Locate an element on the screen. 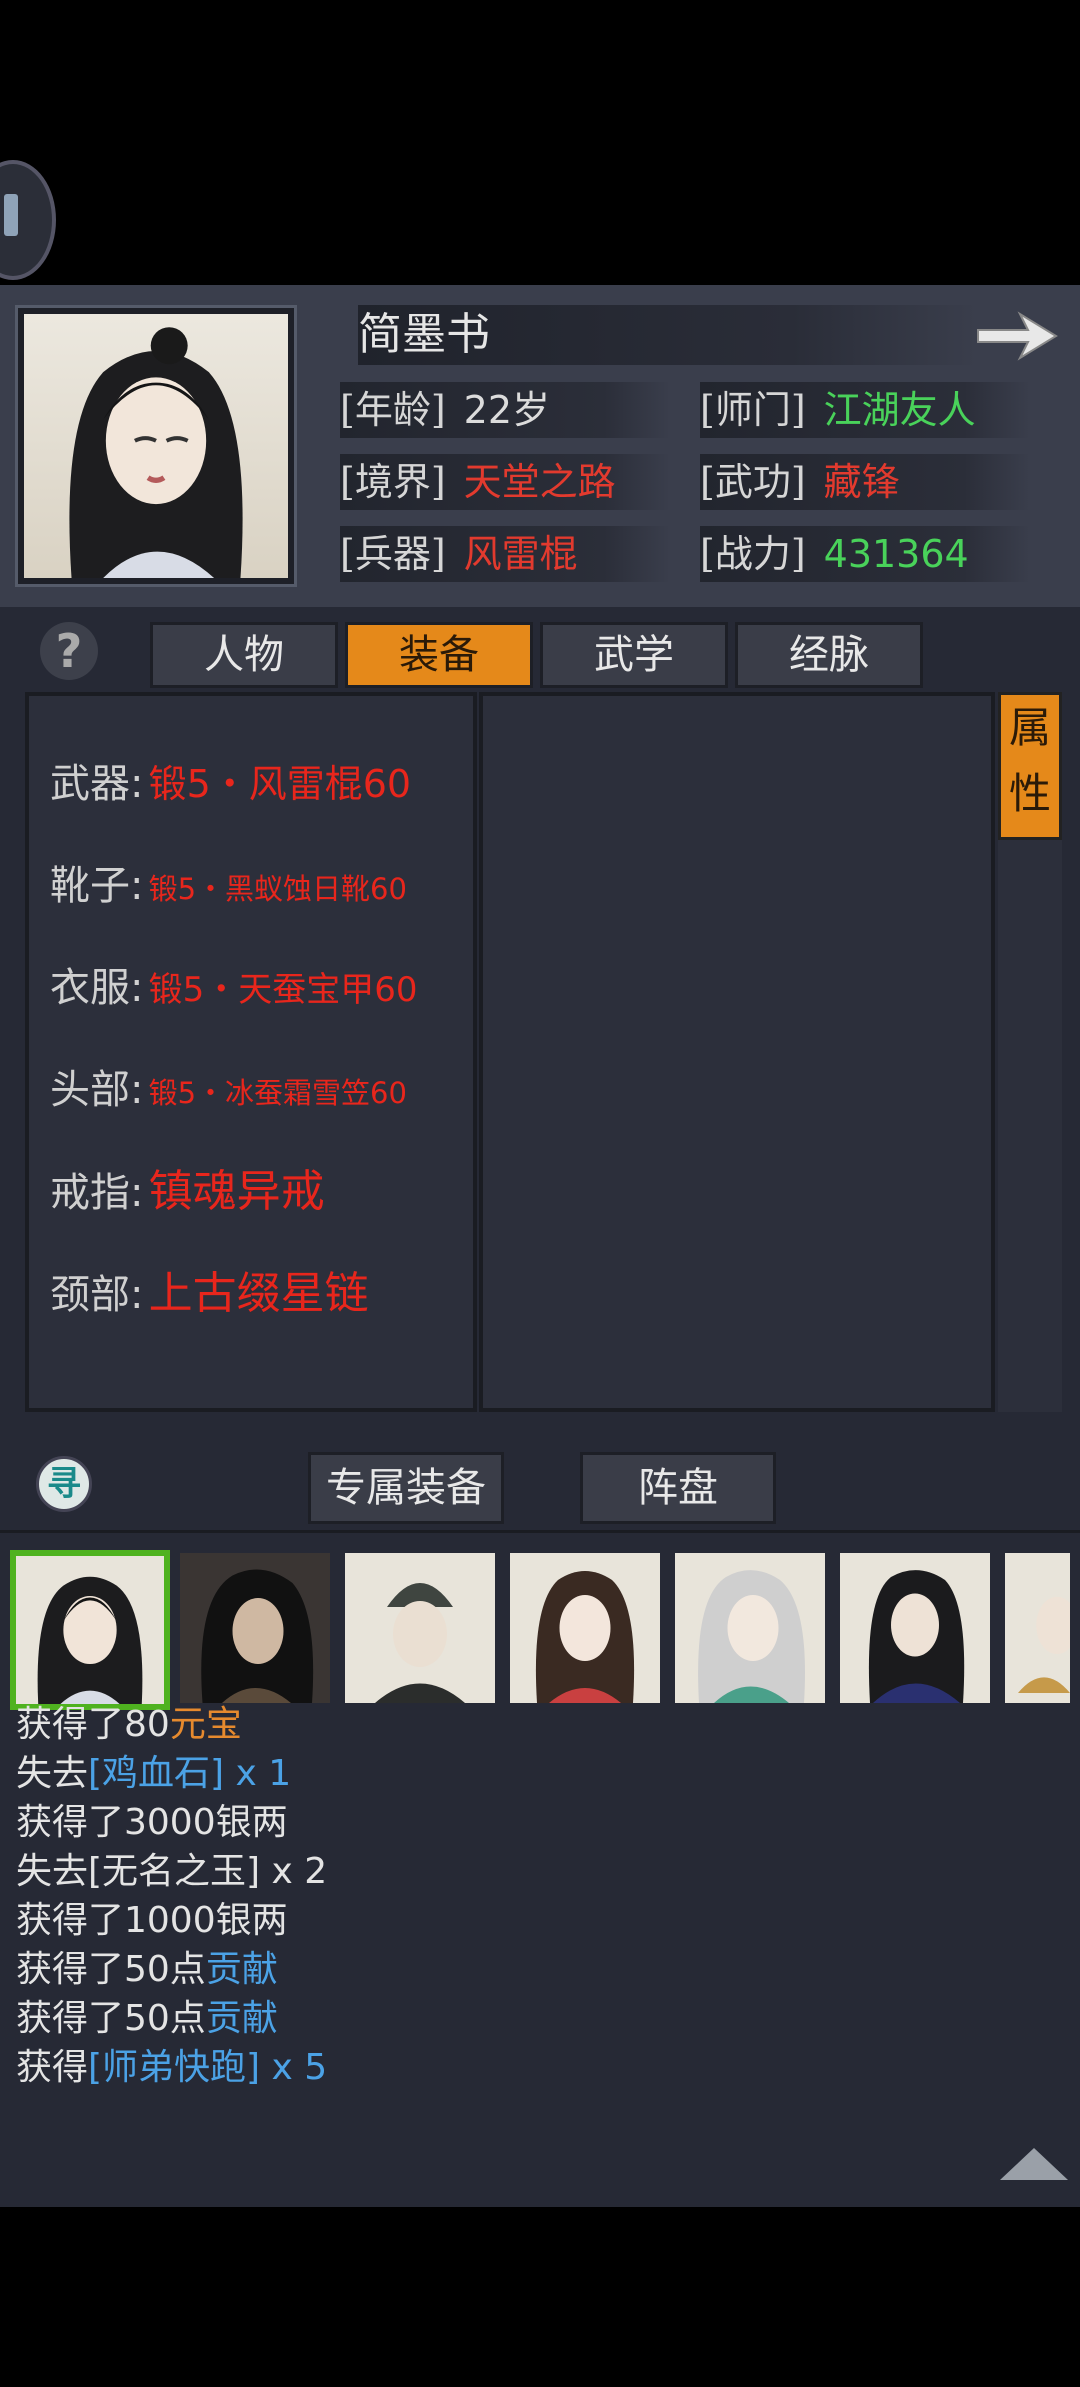 This screenshot has height=2387, width=1080. log-highlight: [鸡血石] x 1 is located at coordinates (190, 1773).